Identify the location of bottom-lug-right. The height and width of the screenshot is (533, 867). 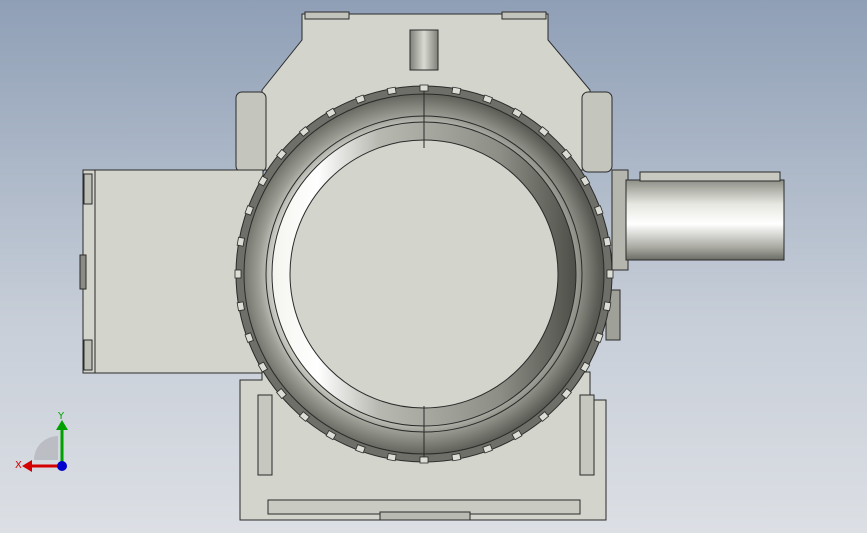
(587, 435).